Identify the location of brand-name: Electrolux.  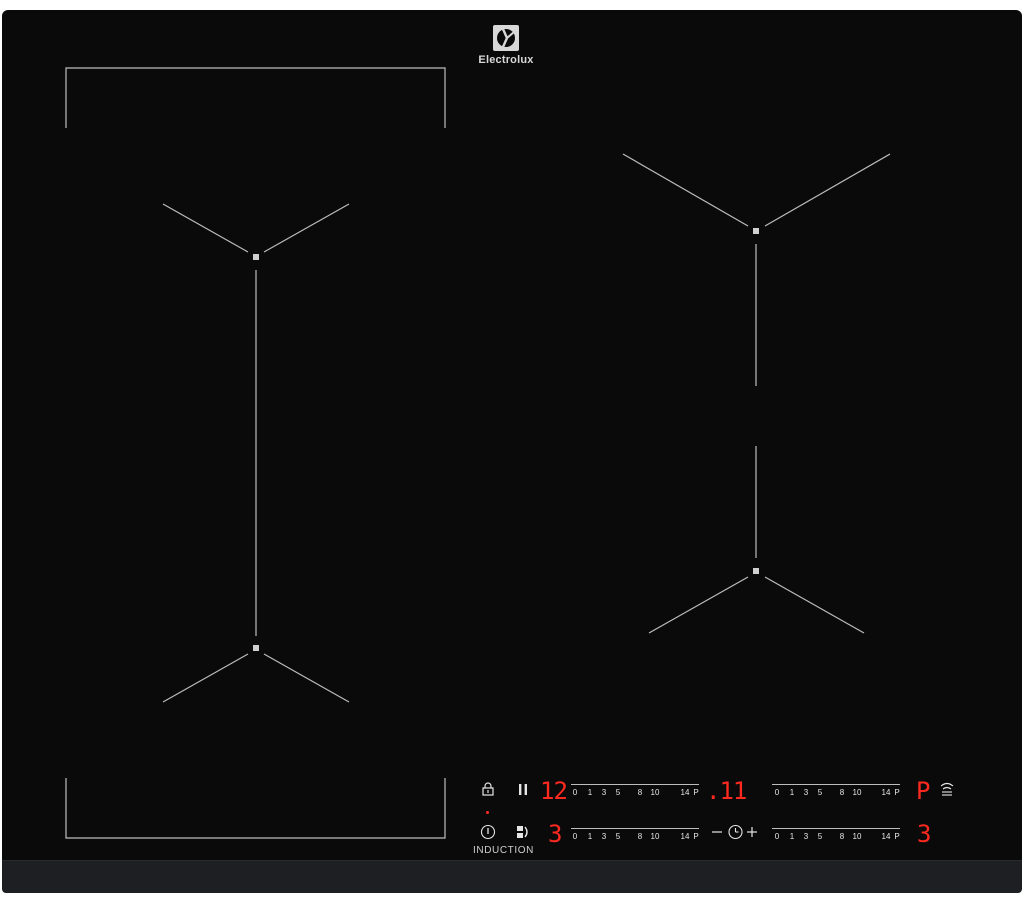
(506, 60).